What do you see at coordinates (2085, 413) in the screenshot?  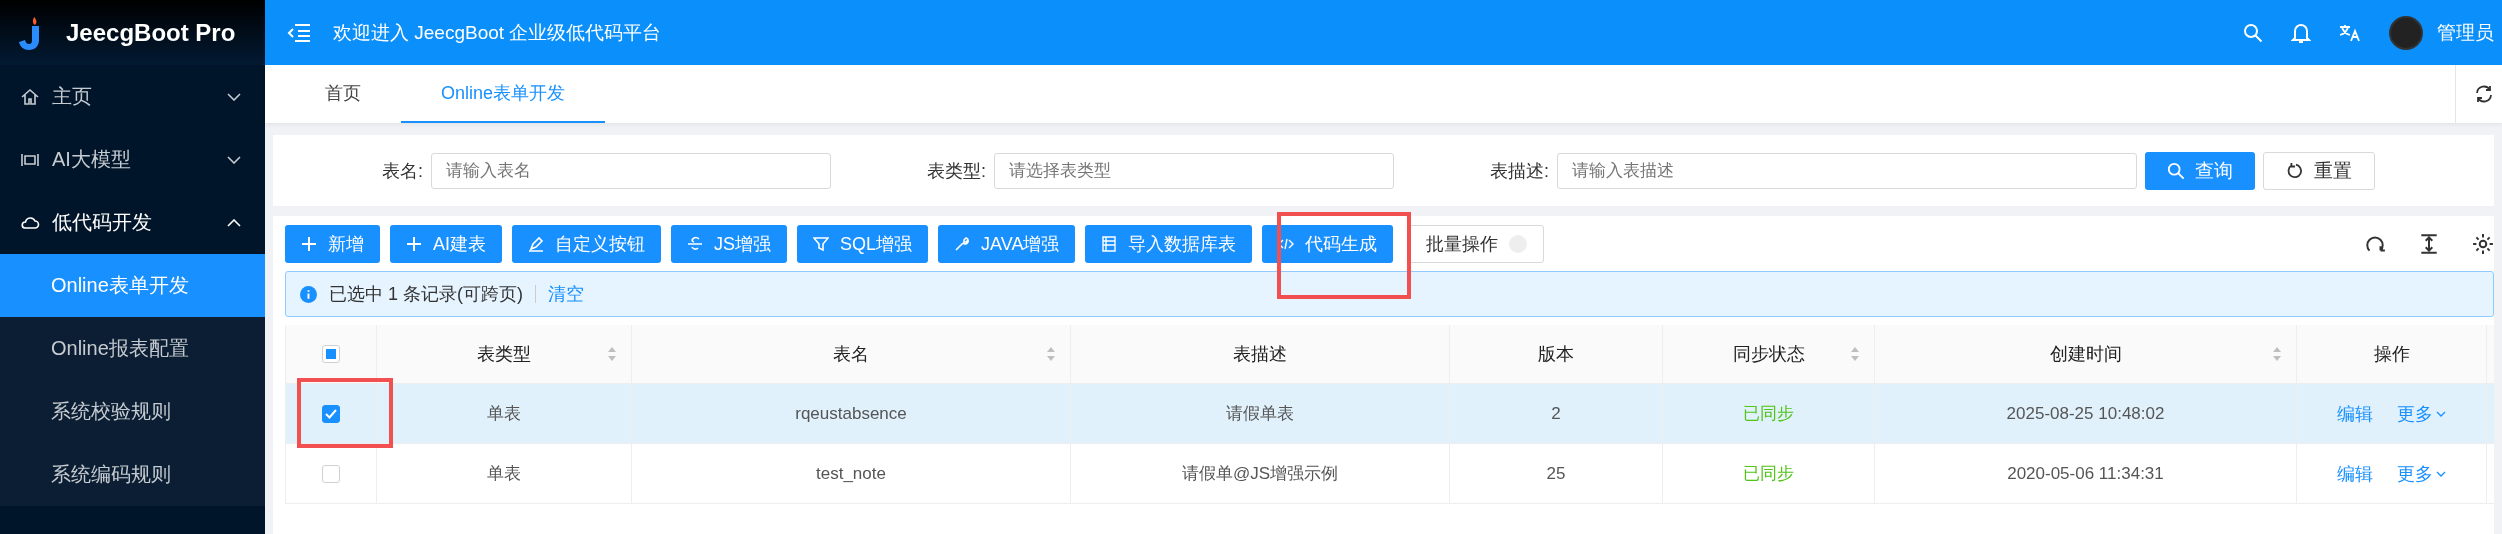 I see `table-cell: 2025-08-25 10:48:02` at bounding box center [2085, 413].